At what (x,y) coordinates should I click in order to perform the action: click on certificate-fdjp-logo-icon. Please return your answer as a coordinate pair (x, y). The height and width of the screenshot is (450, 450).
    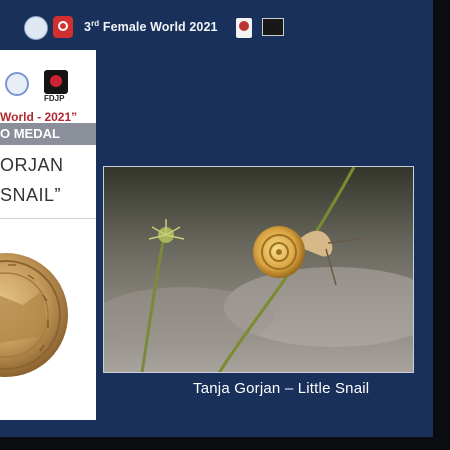
    Looking at the image, I should click on (56, 82).